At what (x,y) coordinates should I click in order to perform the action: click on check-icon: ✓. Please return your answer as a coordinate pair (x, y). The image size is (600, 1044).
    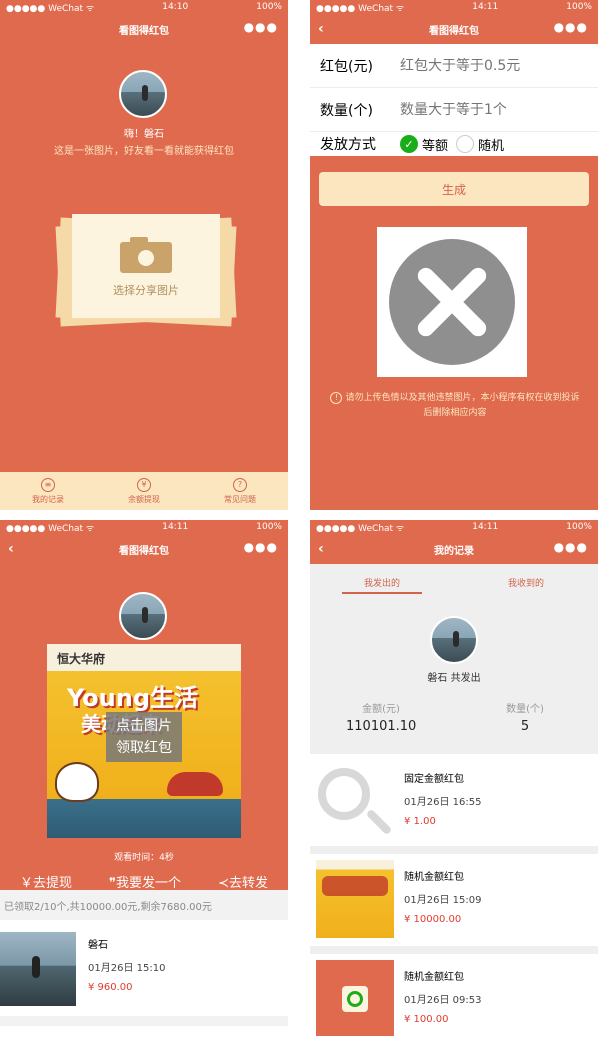
    Looking at the image, I should click on (409, 144).